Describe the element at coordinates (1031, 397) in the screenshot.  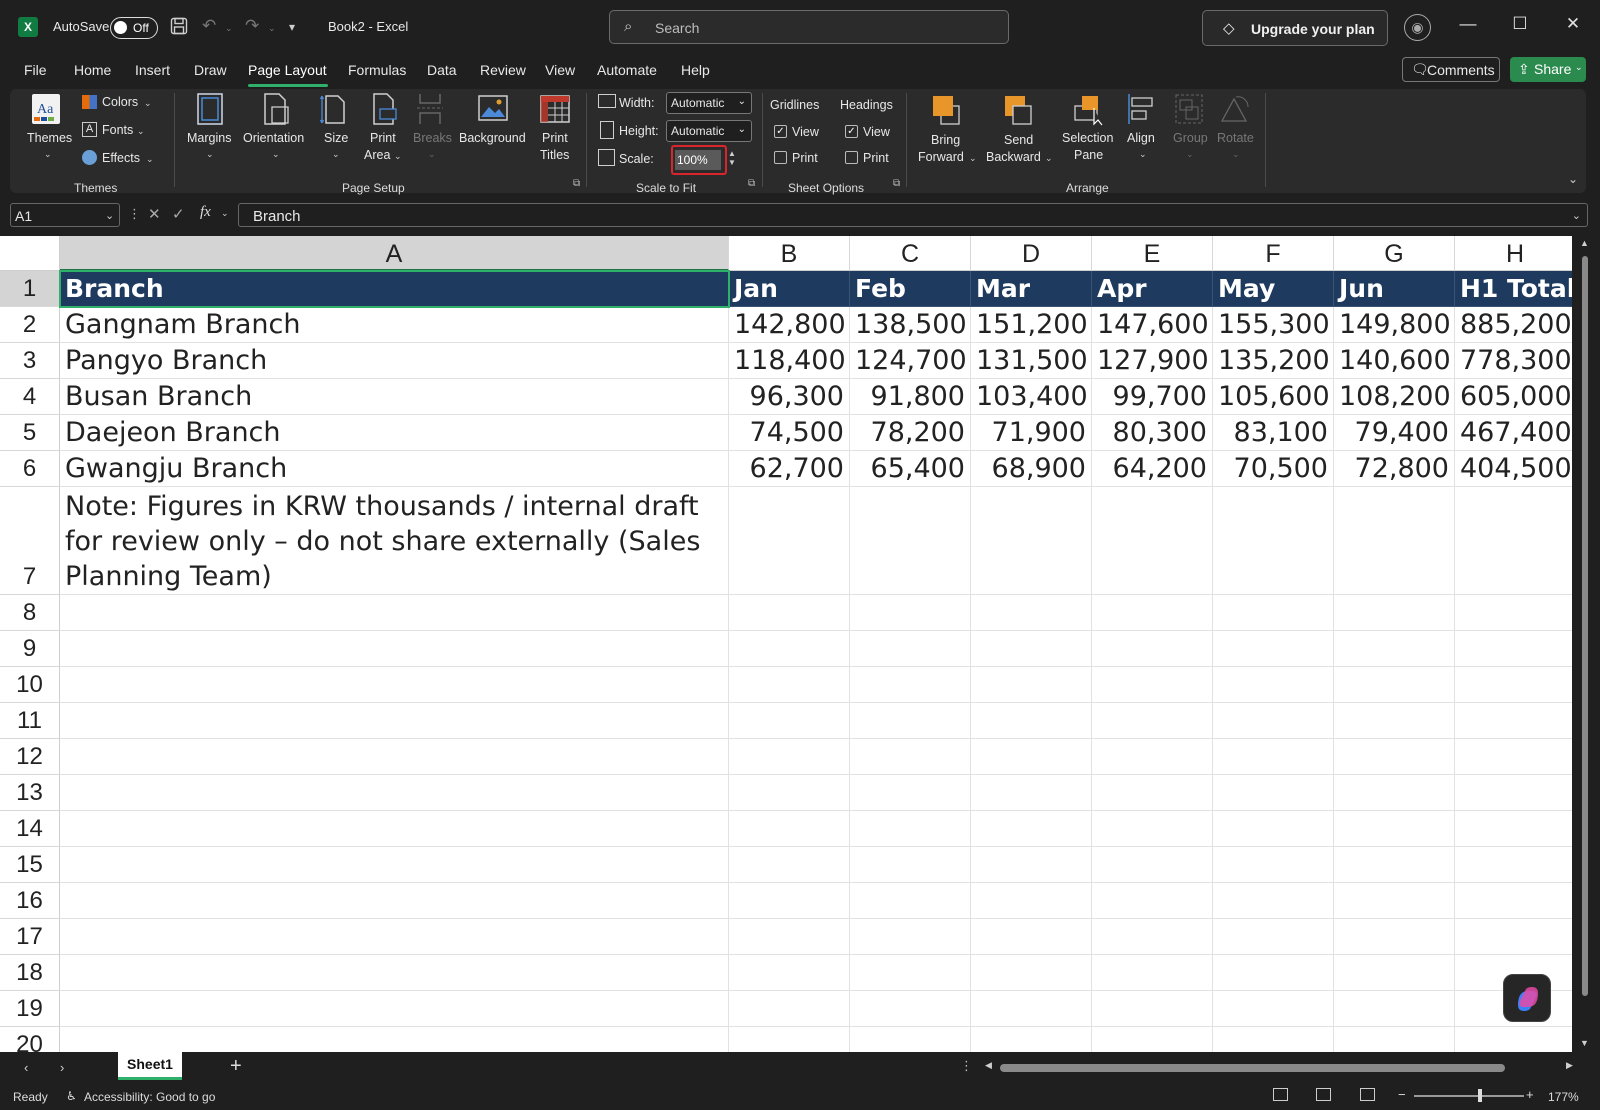
I see `cell: 103,400` at that location.